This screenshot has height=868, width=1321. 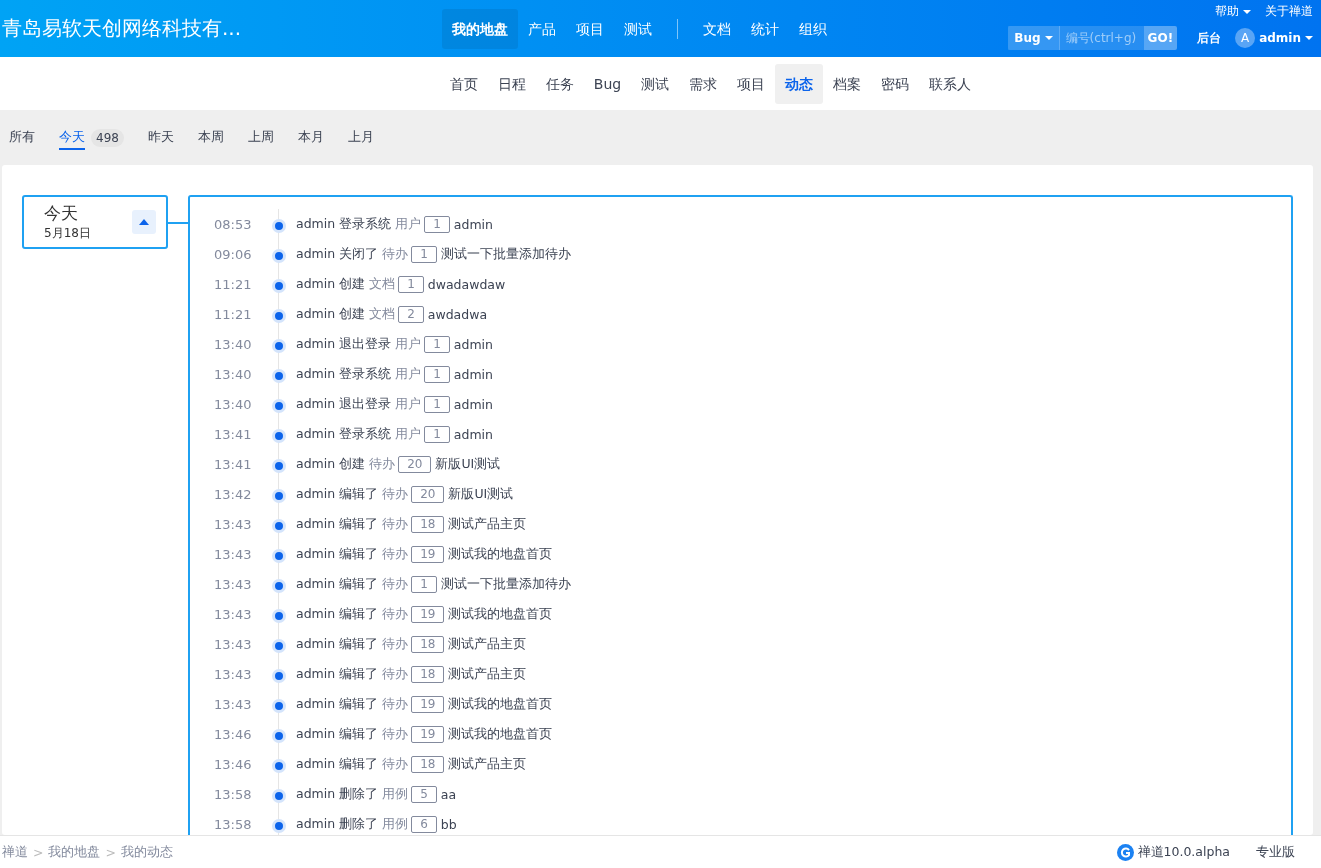 I want to click on day-date: 5月18日, so click(x=67, y=233).